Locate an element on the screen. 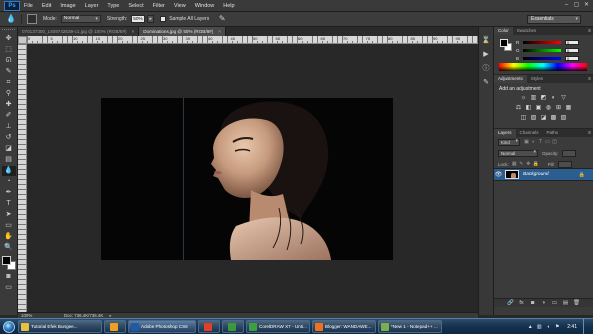  healing-tool: ✚ is located at coordinates (9, 105).